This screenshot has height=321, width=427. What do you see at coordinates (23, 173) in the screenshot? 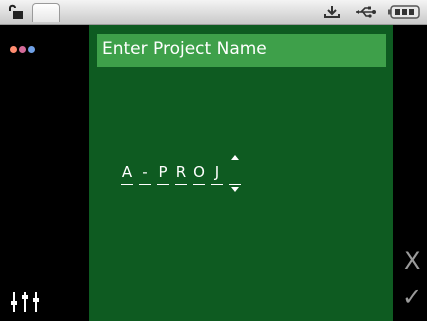
I see `left-rail` at bounding box center [23, 173].